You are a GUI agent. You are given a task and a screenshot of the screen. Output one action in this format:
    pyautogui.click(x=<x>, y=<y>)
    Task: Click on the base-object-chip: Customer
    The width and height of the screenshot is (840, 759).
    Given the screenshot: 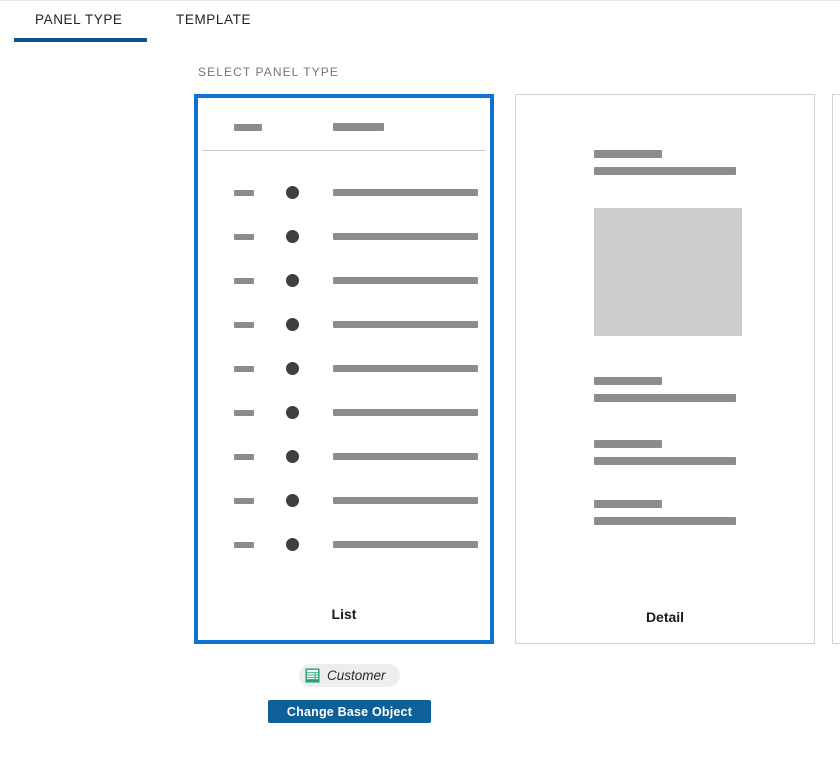 What is the action you would take?
    pyautogui.click(x=349, y=675)
    